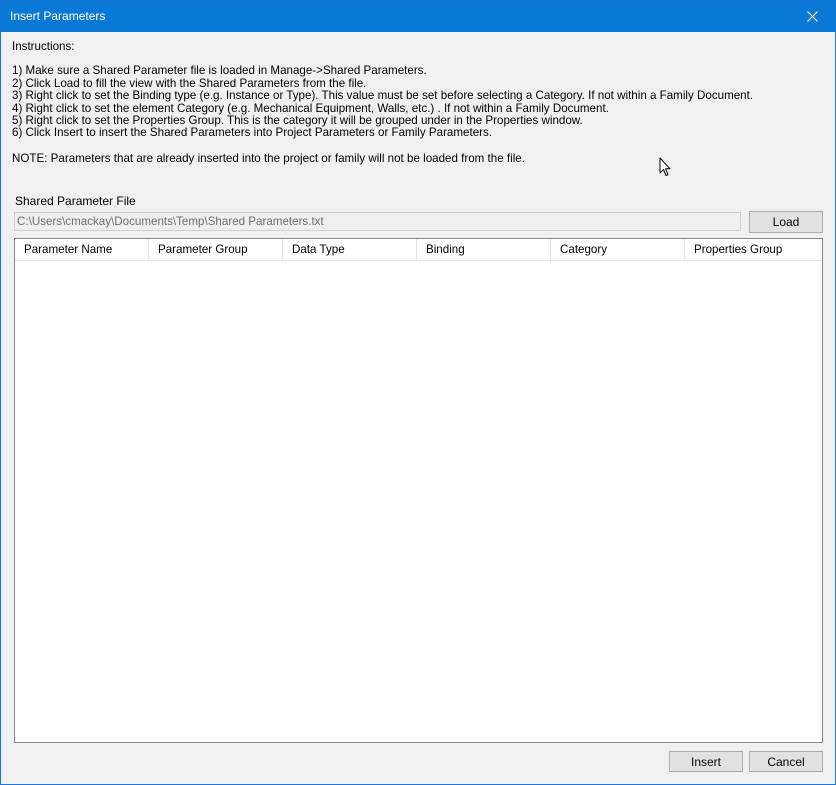 The image size is (836, 785). I want to click on window-title: Insert Parameters, so click(58, 16).